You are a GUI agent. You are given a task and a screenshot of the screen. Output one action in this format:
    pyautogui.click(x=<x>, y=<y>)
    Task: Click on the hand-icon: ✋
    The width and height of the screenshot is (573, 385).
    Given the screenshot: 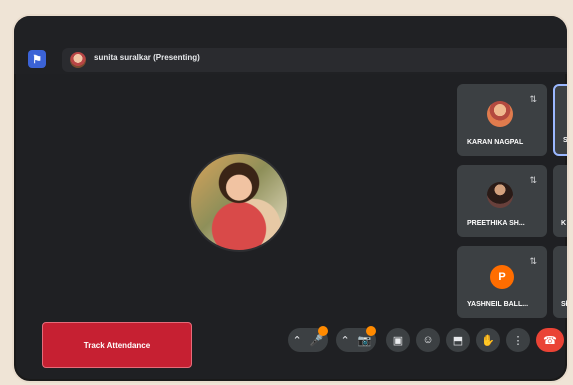 What is the action you would take?
    pyautogui.click(x=488, y=340)
    